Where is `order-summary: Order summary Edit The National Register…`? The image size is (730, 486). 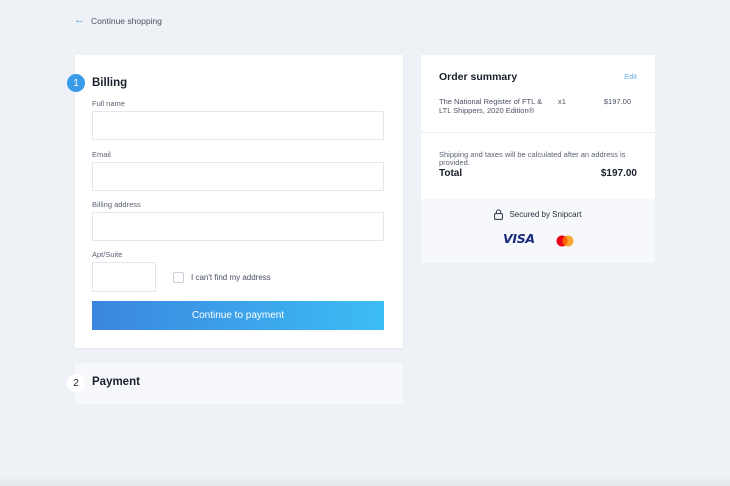 order-summary: Order summary Edit The National Register… is located at coordinates (538, 159).